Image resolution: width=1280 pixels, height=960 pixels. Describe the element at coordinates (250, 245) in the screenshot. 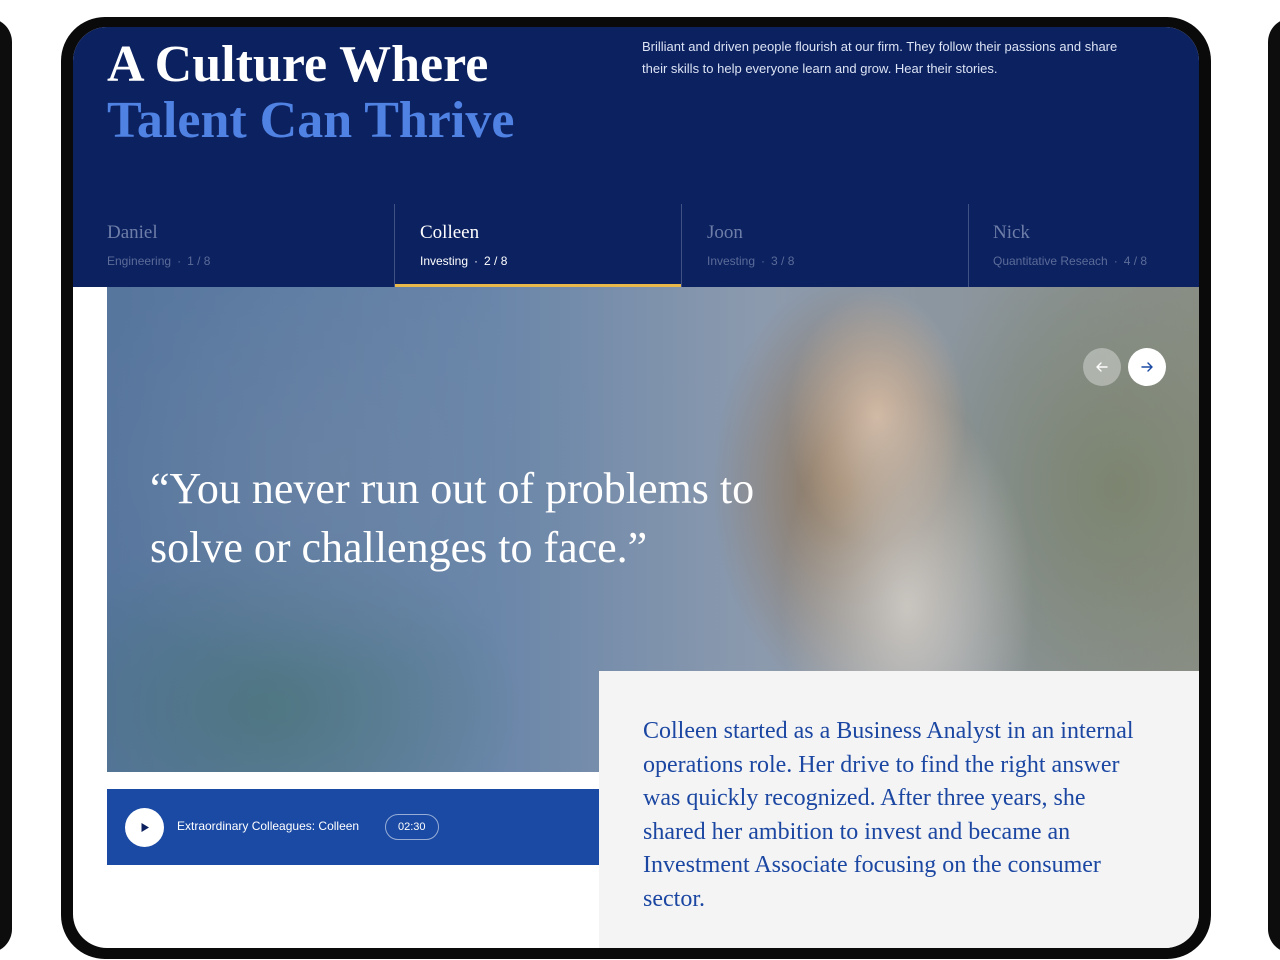

I see `tab-daniel: Daniel Engineering · 1 / 8` at that location.